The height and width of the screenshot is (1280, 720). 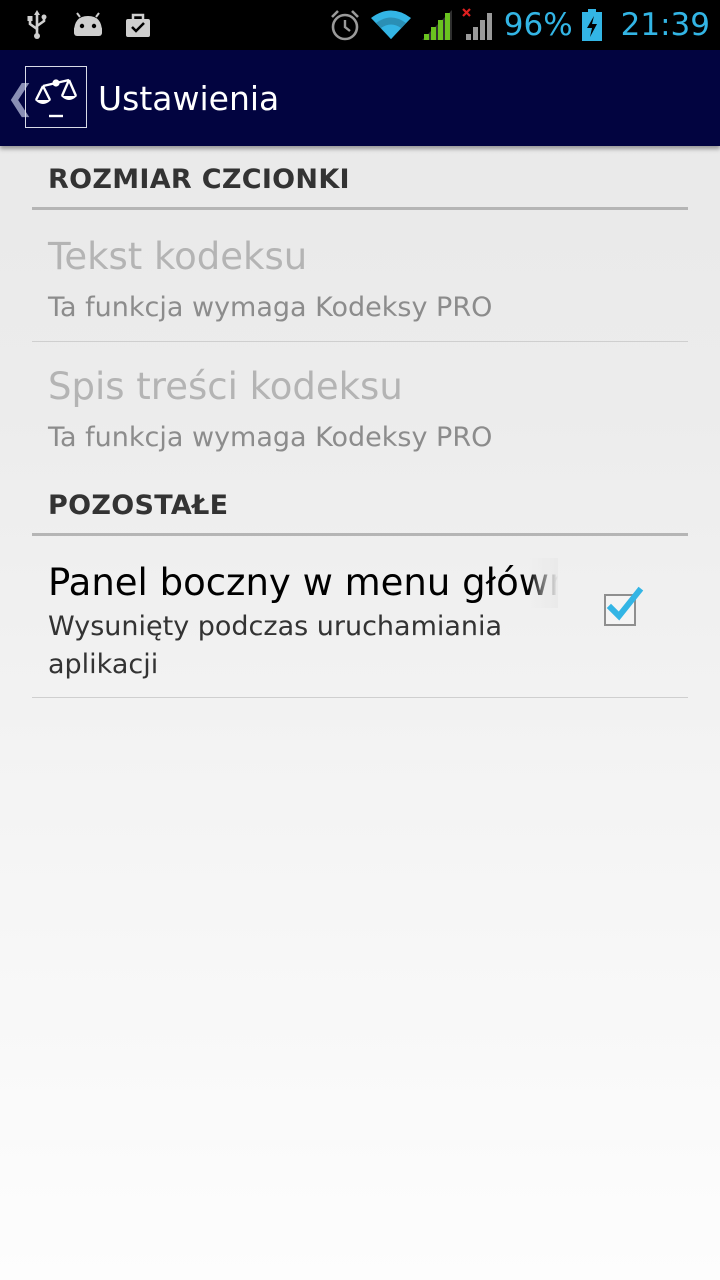 I want to click on pref-title-container: Panel boczny w menu główn, so click(x=303, y=583).